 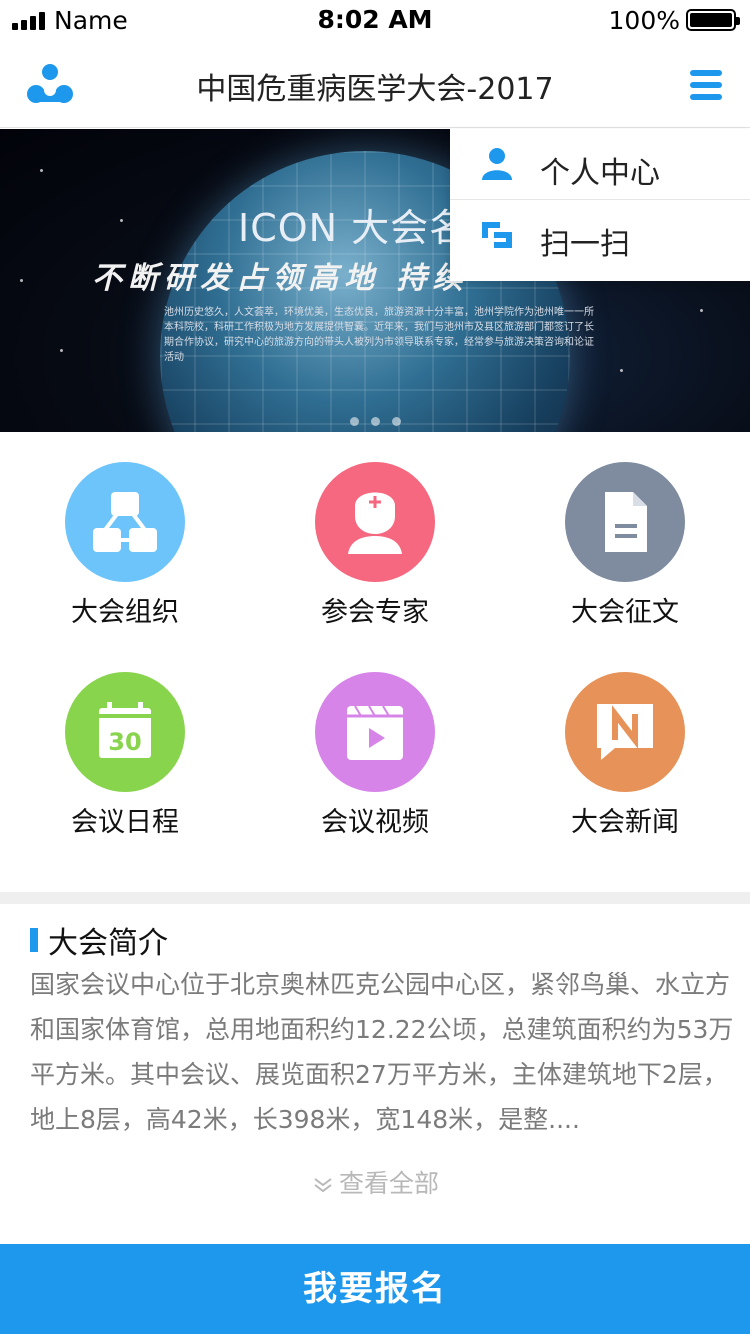 I want to click on banner-heading: ICON 大会名, so click(x=353, y=228).